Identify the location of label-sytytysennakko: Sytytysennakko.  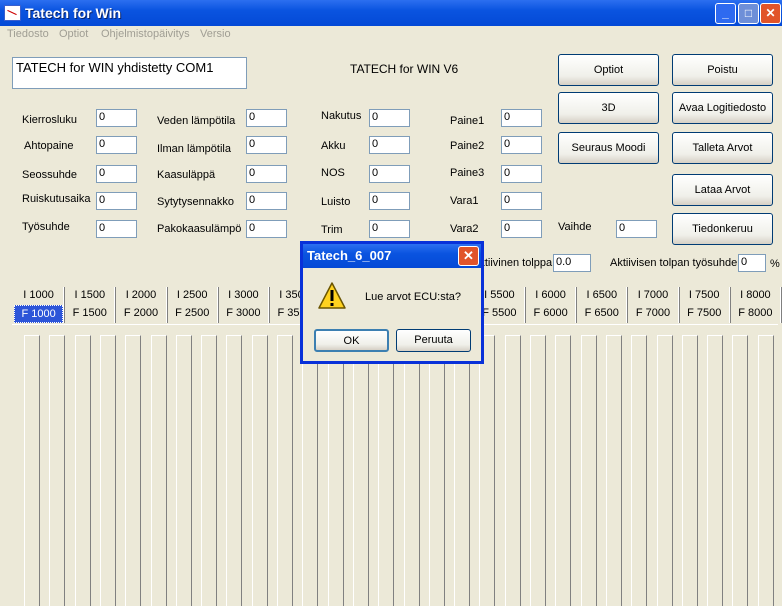
(196, 202).